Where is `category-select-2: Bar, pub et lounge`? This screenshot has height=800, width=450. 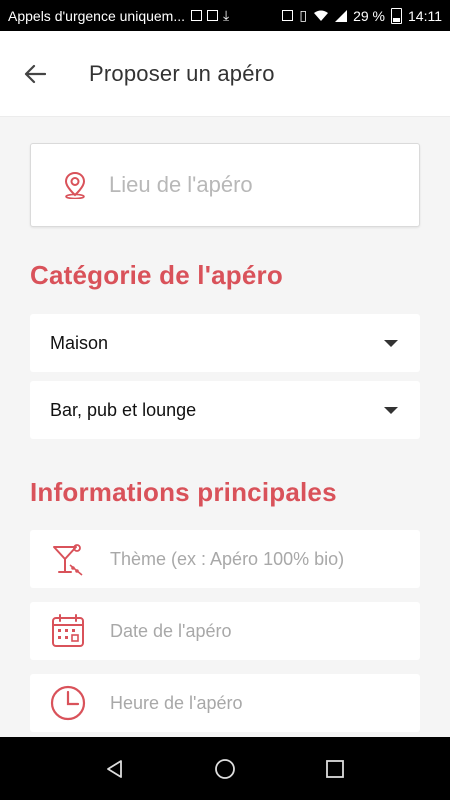 category-select-2: Bar, pub et lounge is located at coordinates (225, 410).